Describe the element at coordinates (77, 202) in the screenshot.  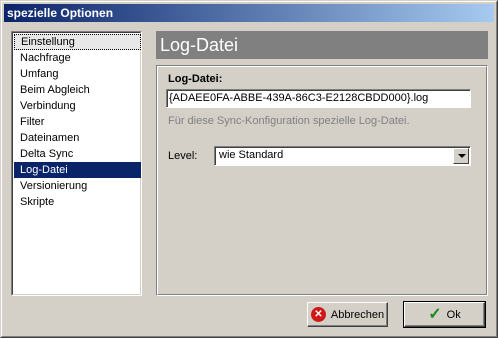
I see `nav-item-skripte: Skripte` at that location.